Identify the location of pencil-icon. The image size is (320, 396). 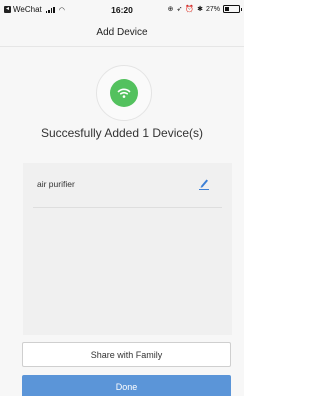
(204, 184).